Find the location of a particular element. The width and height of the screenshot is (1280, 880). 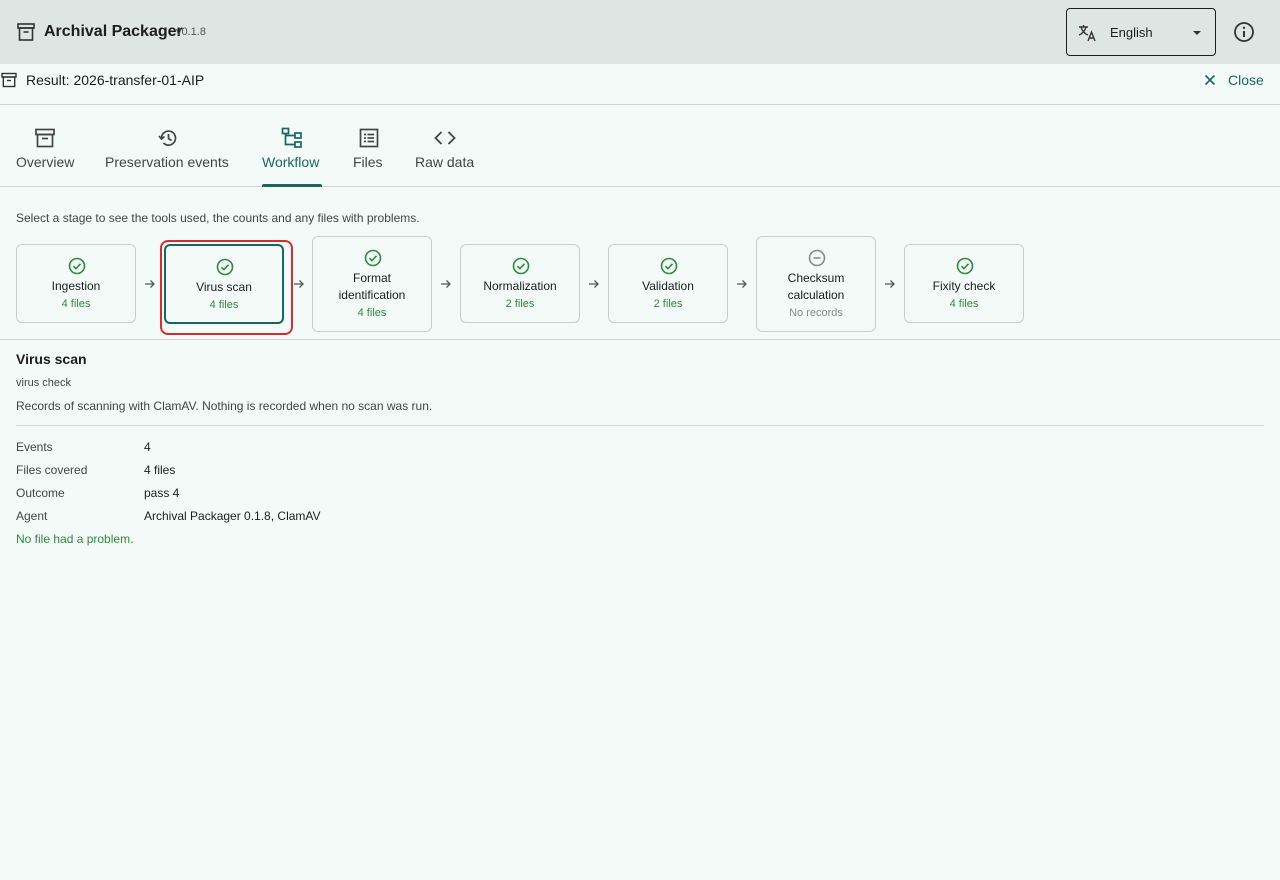

tab-preservation-events: Preservation events is located at coordinates (168, 146).